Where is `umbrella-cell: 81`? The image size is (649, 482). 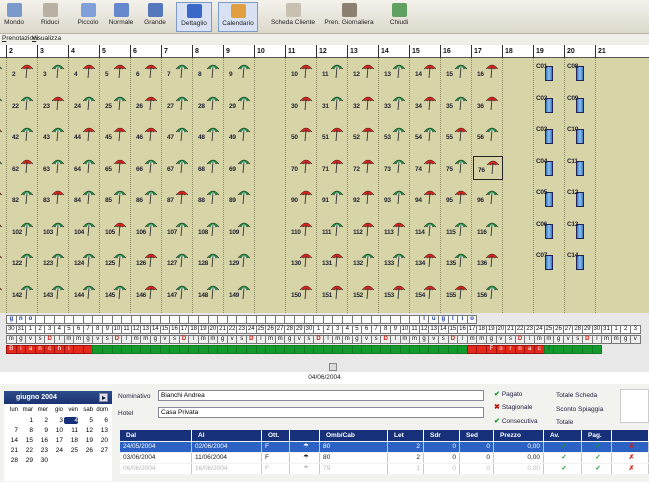
umbrella-cell: 81 is located at coordinates (3, 199).